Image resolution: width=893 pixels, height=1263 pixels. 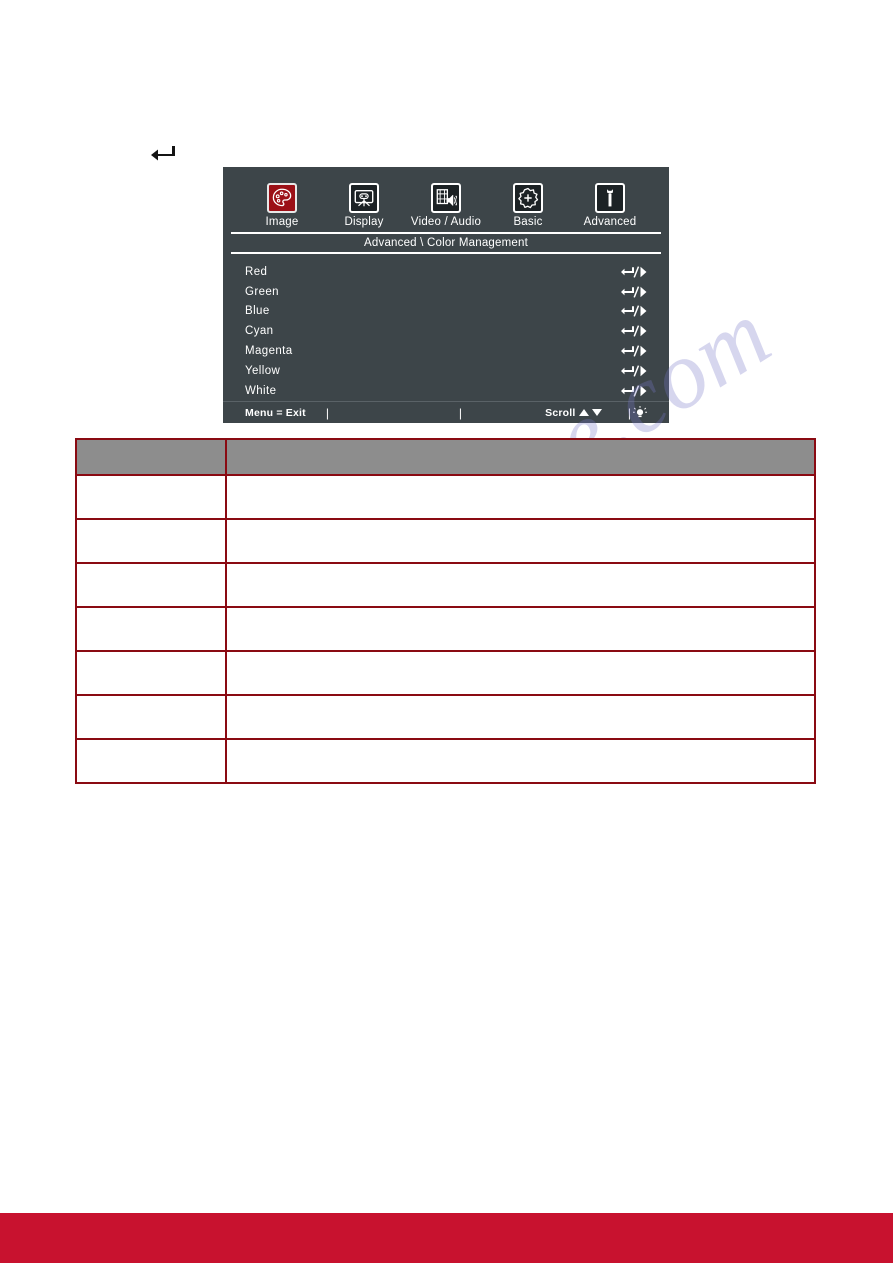 What do you see at coordinates (610, 198) in the screenshot?
I see `wrench-icon` at bounding box center [610, 198].